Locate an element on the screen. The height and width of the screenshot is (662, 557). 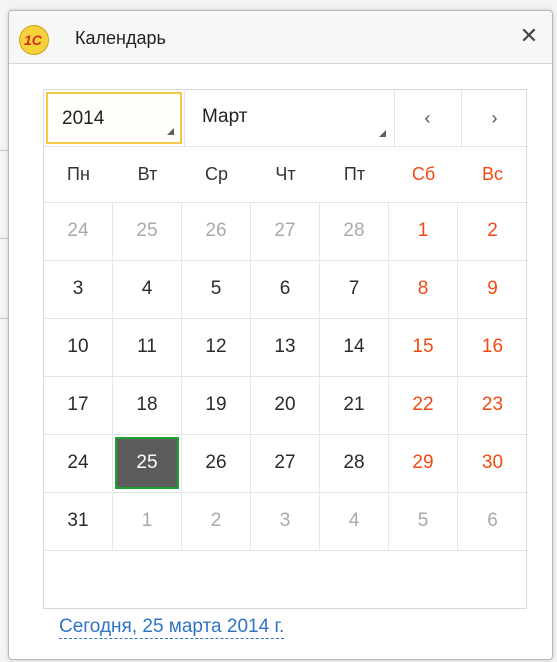
weekday-label: Пн is located at coordinates (78, 174).